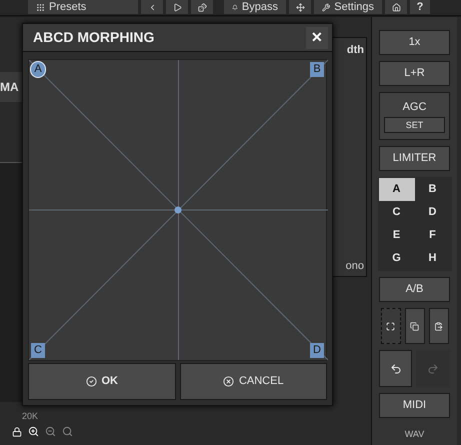 The height and width of the screenshot is (445, 461). I want to click on corner-label: B, so click(317, 69).